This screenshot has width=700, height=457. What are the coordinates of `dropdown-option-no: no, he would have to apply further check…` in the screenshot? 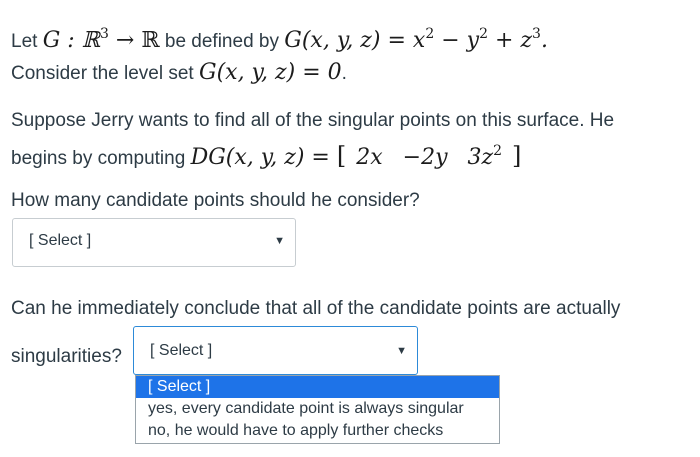 It's located at (317, 431).